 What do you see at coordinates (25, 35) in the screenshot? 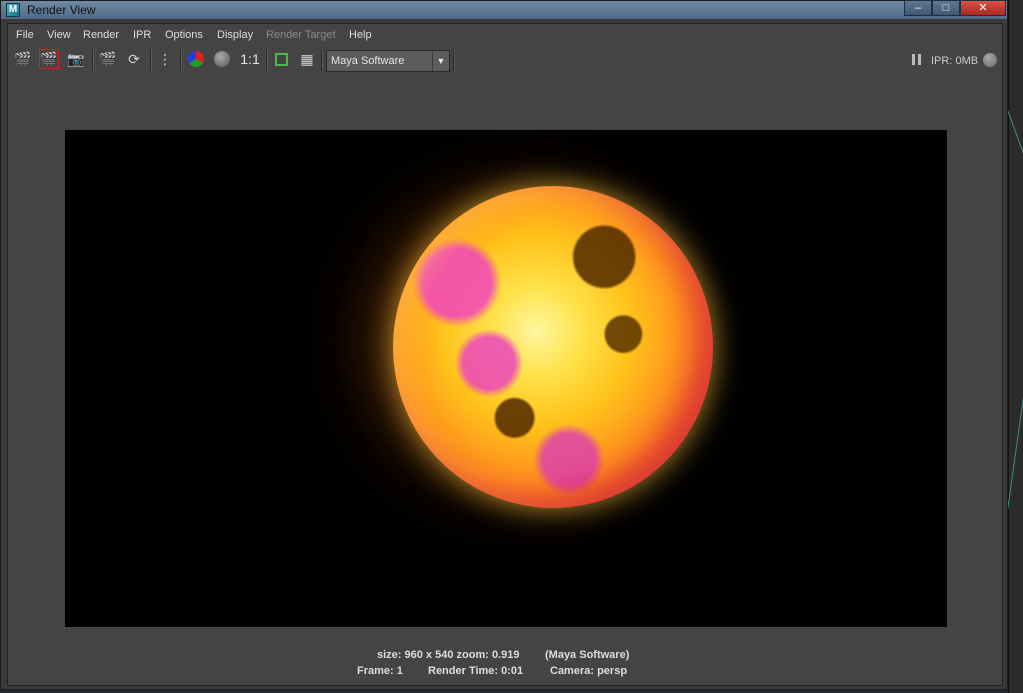
I see `menu-file: File` at bounding box center [25, 35].